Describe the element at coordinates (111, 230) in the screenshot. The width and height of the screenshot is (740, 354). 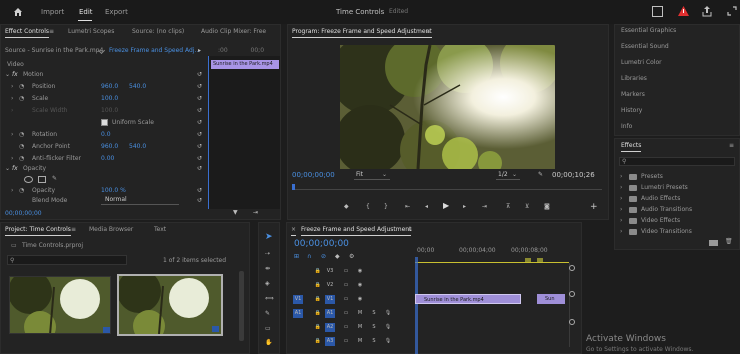
I see `tab-media-browser: Media Browser` at that location.